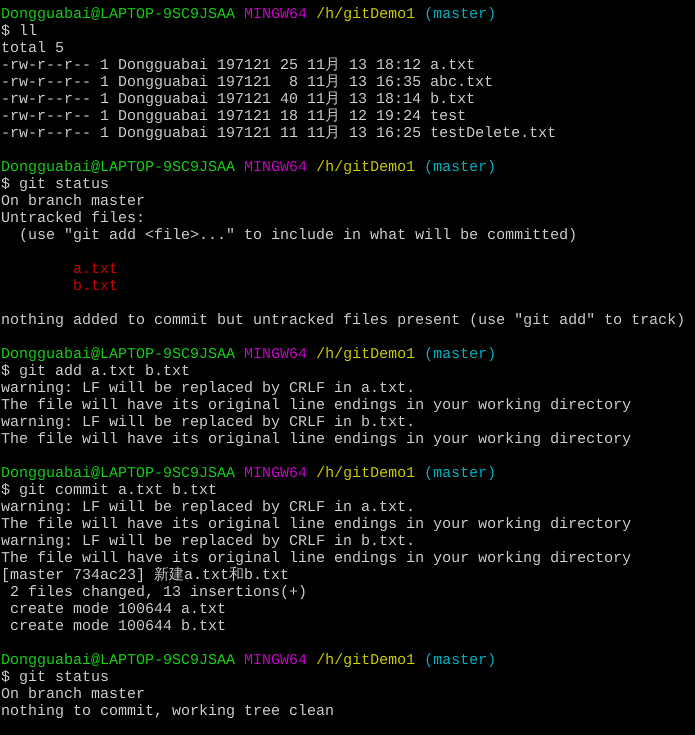 Image resolution: width=695 pixels, height=735 pixels. I want to click on output-line: -rw-r--r-- 1 Dongguabai 197121 11 11月 13 16:25 testDelete.txt, so click(278, 133).